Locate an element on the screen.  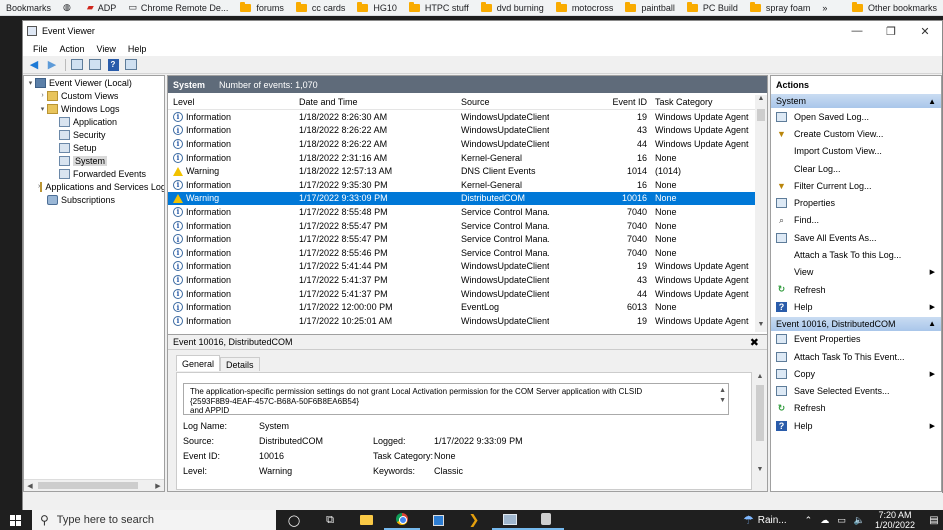
actions-section-header: System ▲ is located at coordinates (856, 100).